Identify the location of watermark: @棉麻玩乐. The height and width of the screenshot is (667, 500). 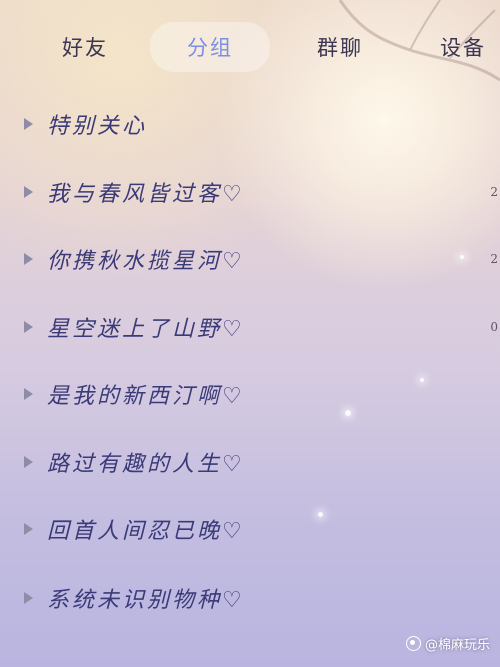
(447, 643).